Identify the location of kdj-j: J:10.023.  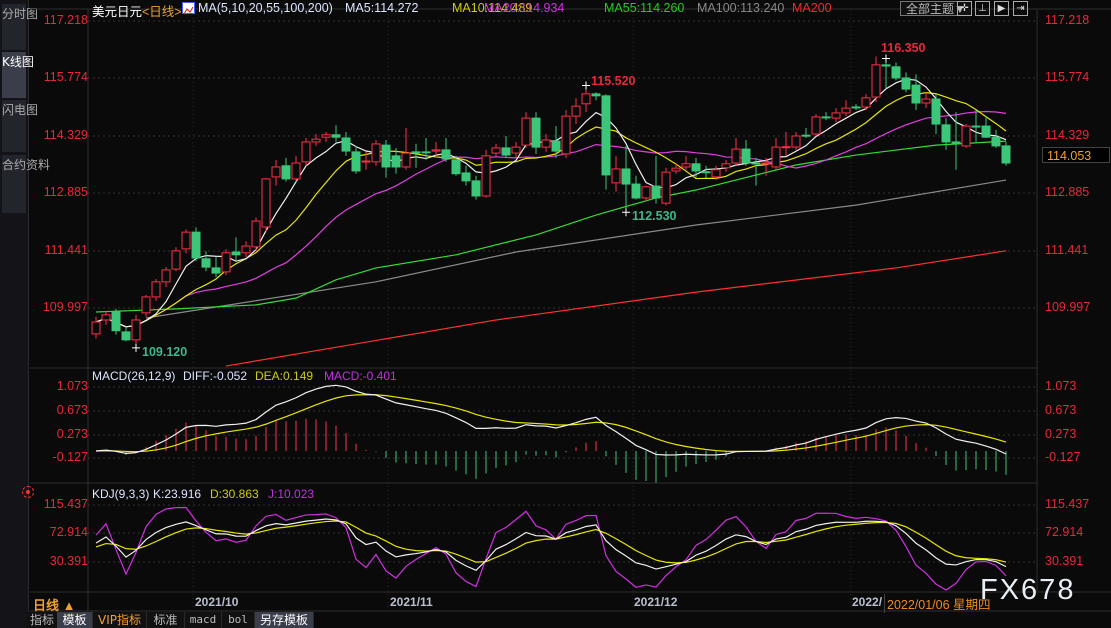
(291, 494).